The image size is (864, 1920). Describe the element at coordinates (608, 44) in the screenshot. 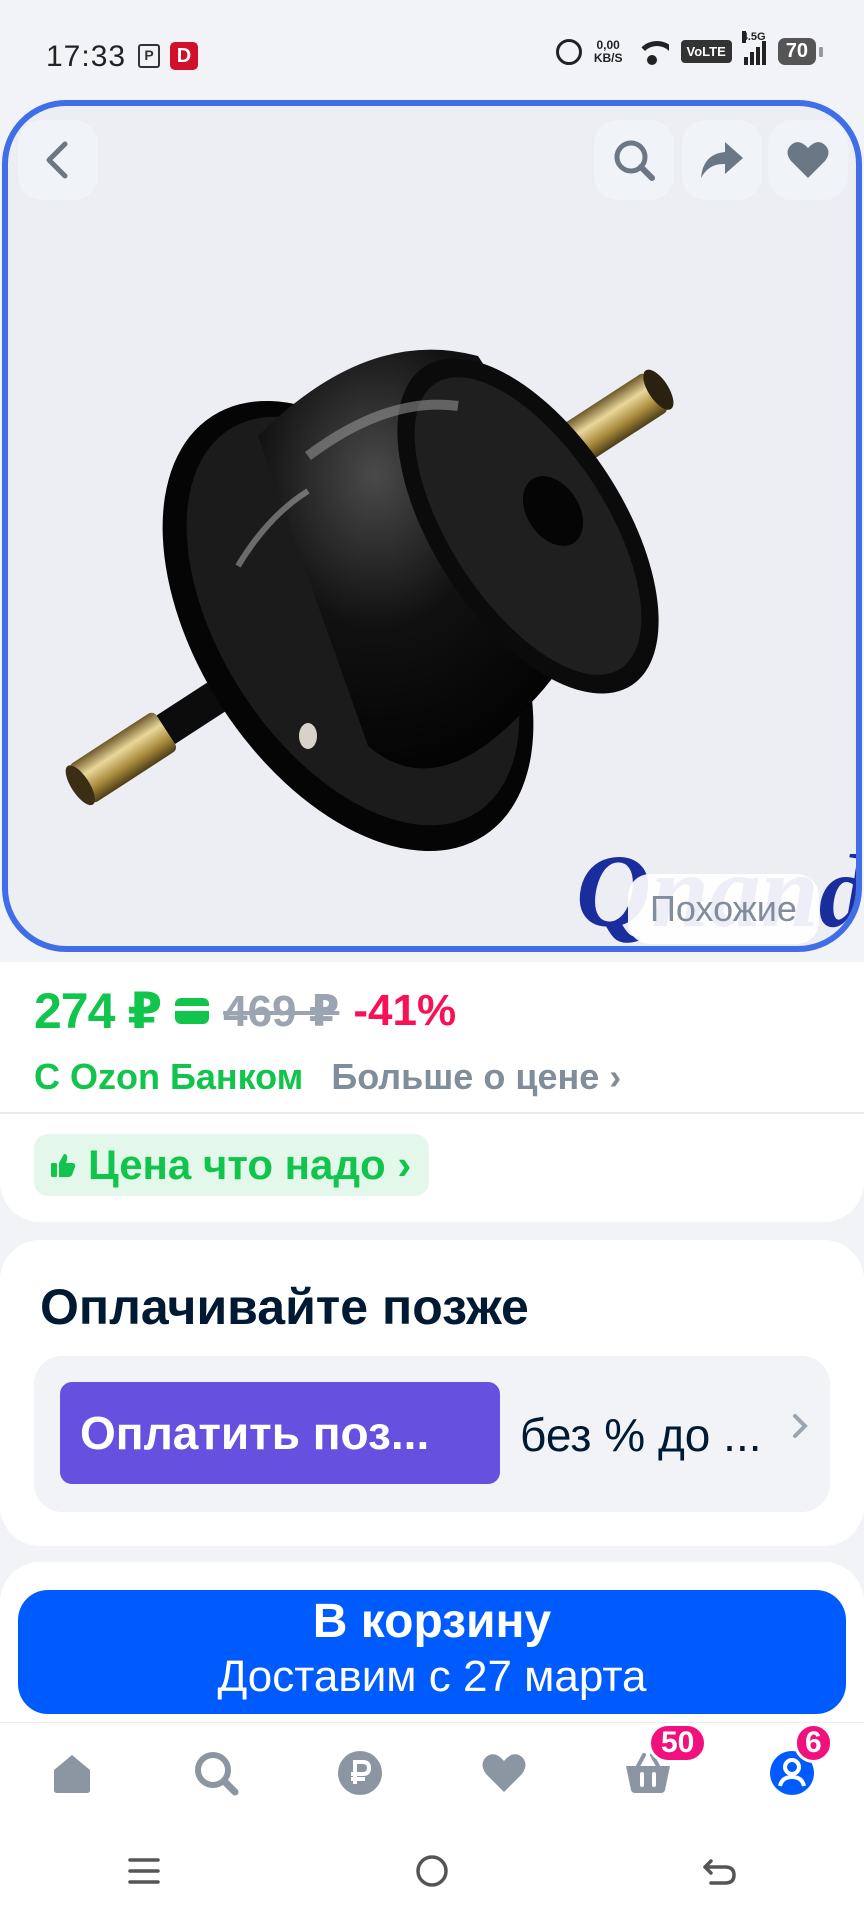

I see `net-speed-value: 0,00` at that location.